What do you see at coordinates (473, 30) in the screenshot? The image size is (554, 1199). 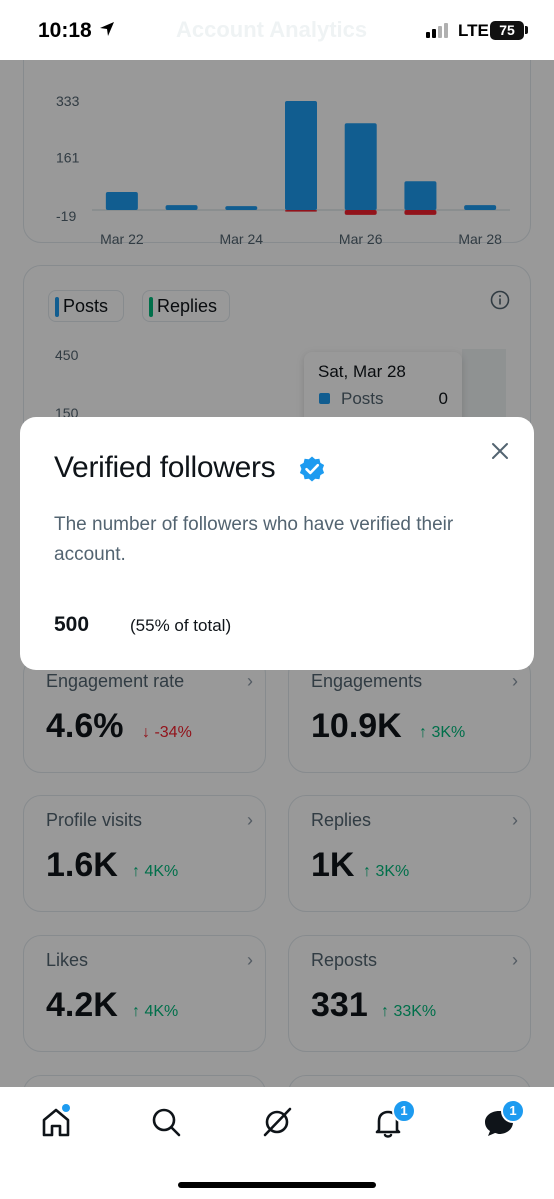 I see `network-type: LTE` at bounding box center [473, 30].